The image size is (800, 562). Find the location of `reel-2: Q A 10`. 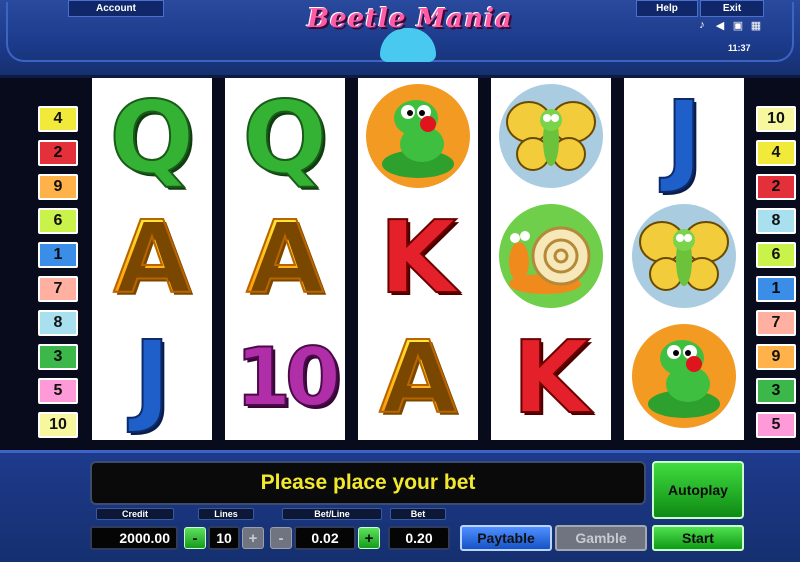

reel-2: Q A 10 is located at coordinates (285, 259).